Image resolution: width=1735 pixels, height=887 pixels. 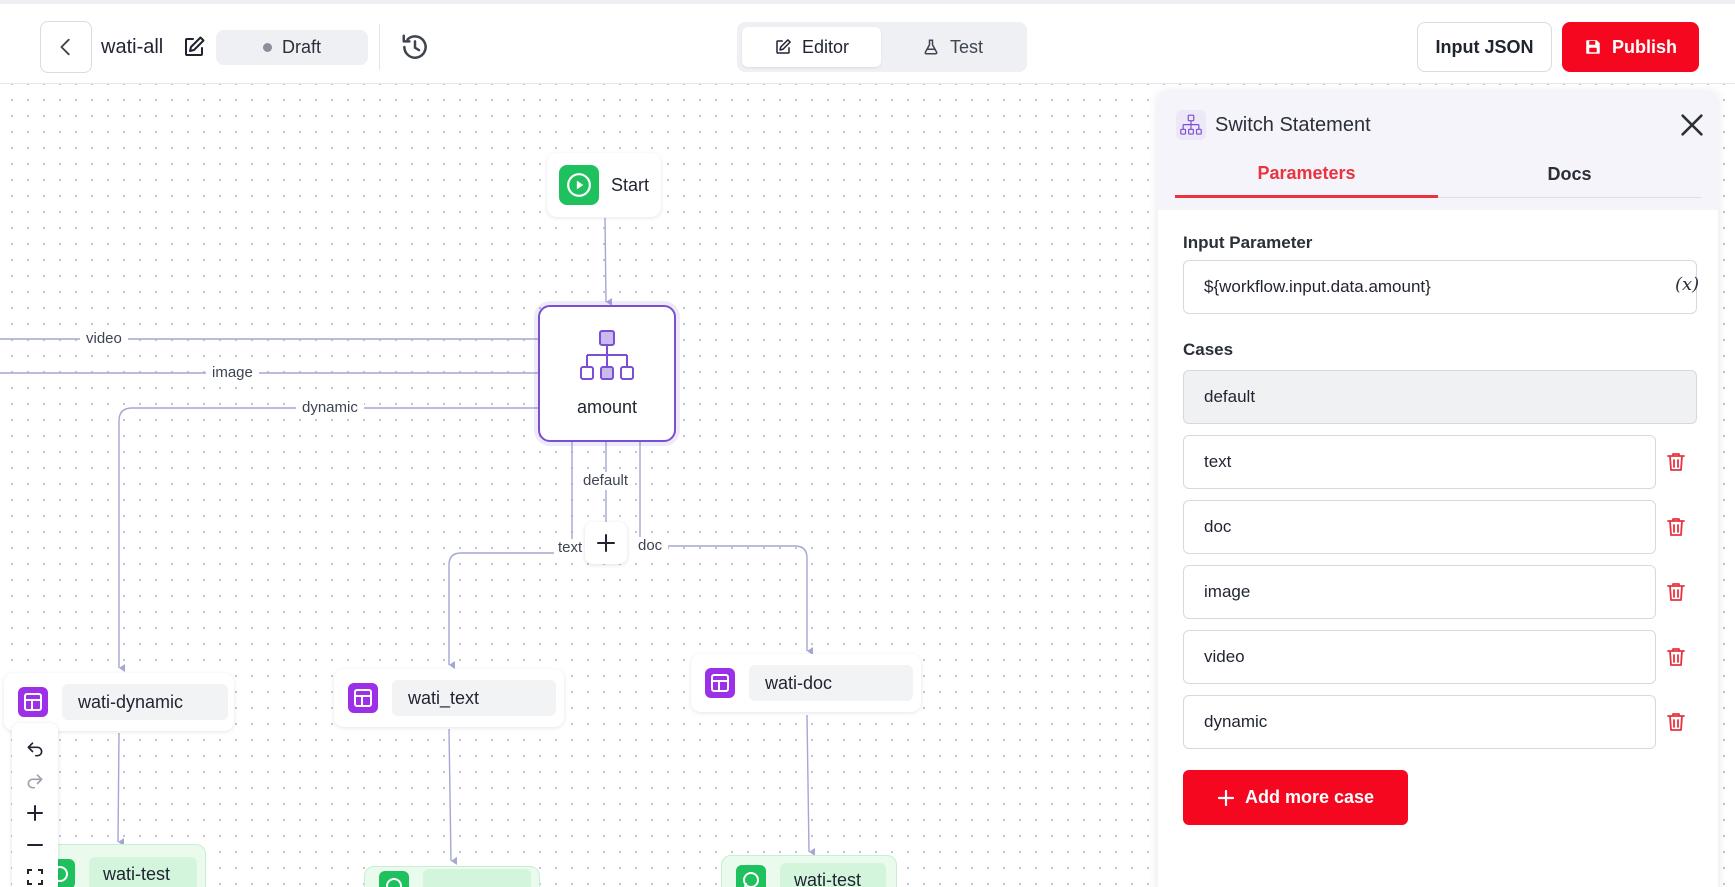 I want to click on edge-label-default: default, so click(x=606, y=481).